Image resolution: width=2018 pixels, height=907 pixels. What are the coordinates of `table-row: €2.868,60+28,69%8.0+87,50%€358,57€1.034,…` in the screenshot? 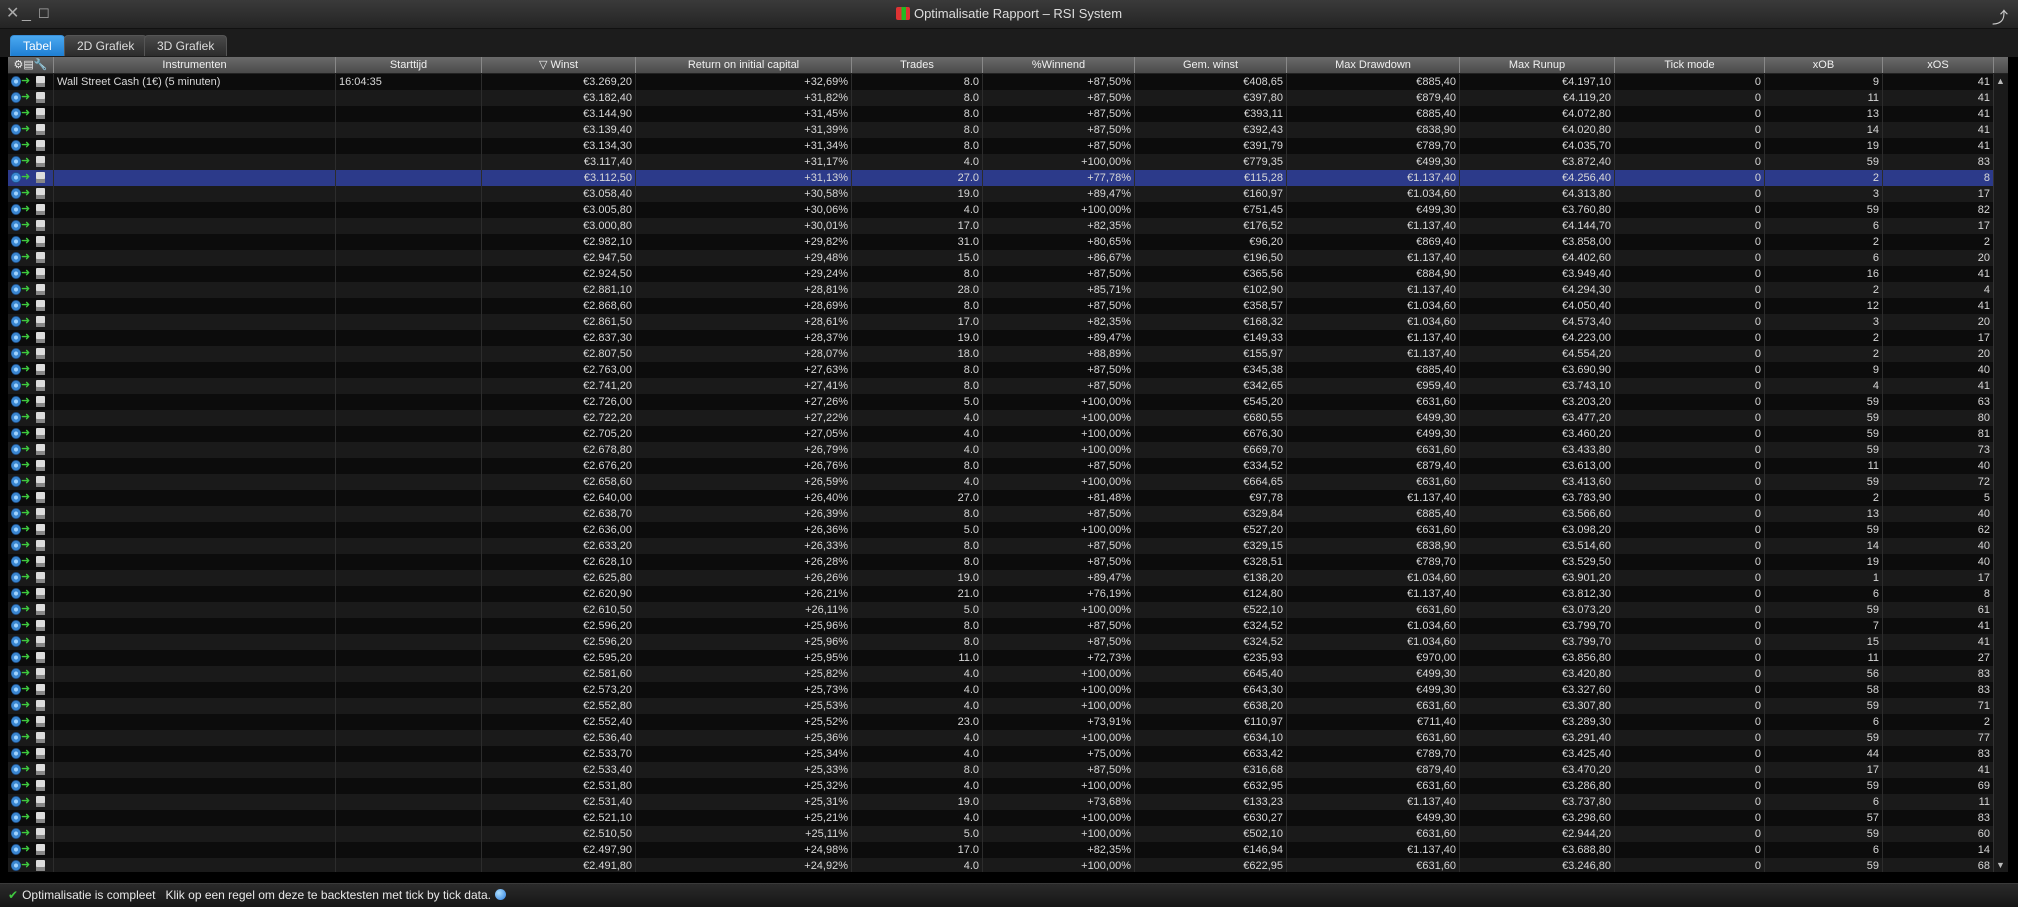 It's located at (1001, 306).